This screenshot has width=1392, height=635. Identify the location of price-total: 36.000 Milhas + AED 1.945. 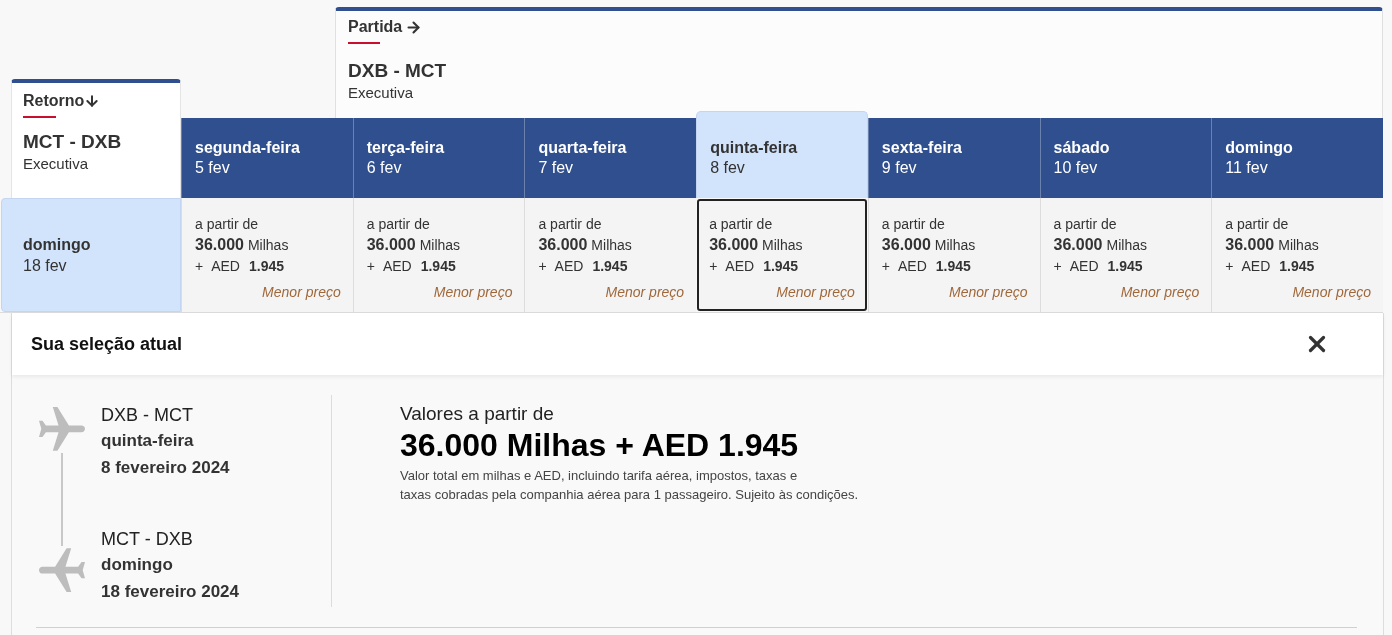
(600, 445).